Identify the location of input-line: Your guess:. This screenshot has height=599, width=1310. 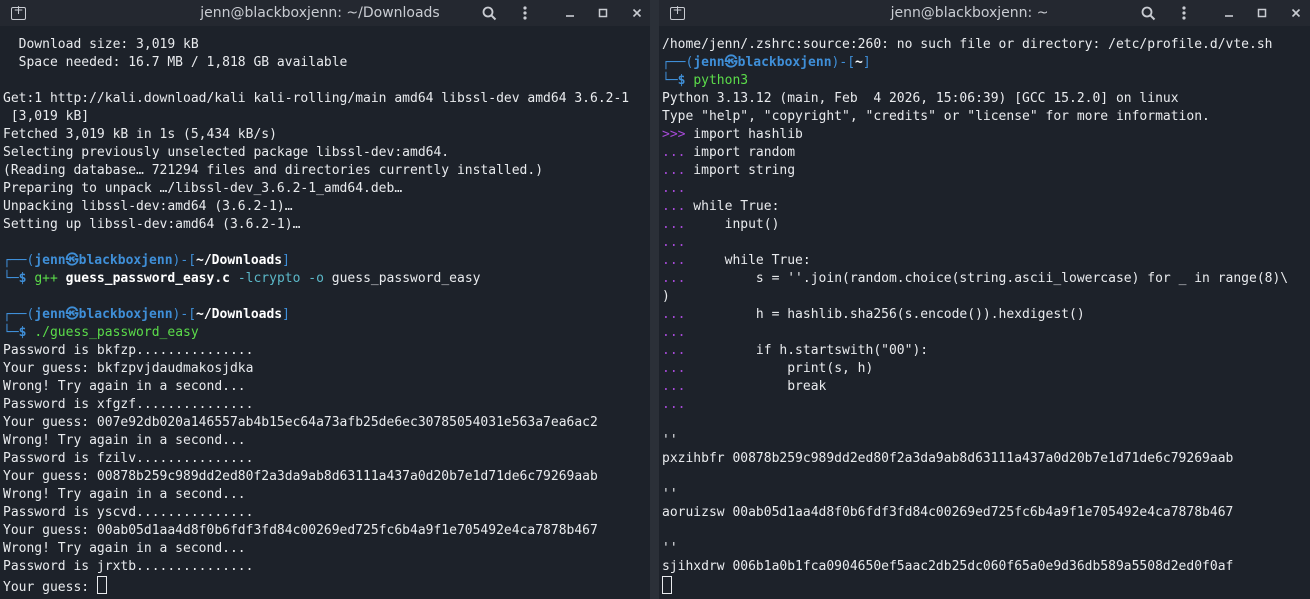
(326, 585).